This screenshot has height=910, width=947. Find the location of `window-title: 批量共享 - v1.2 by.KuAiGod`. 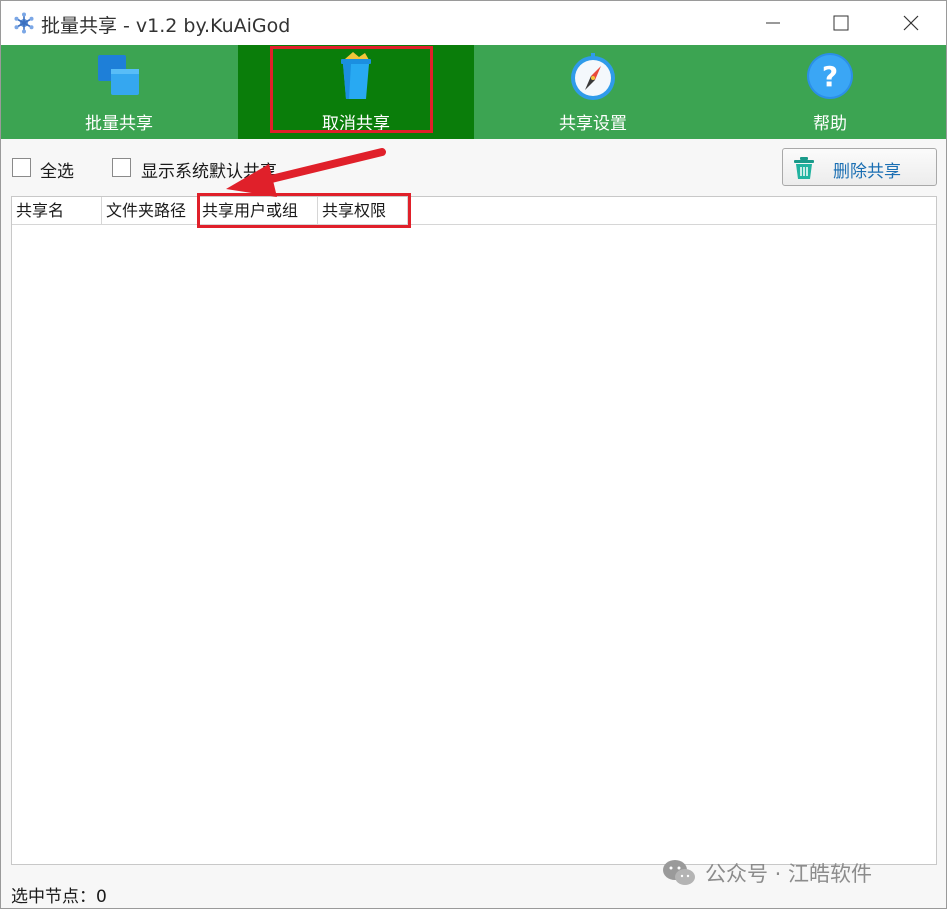

window-title: 批量共享 - v1.2 by.KuAiGod is located at coordinates (166, 26).